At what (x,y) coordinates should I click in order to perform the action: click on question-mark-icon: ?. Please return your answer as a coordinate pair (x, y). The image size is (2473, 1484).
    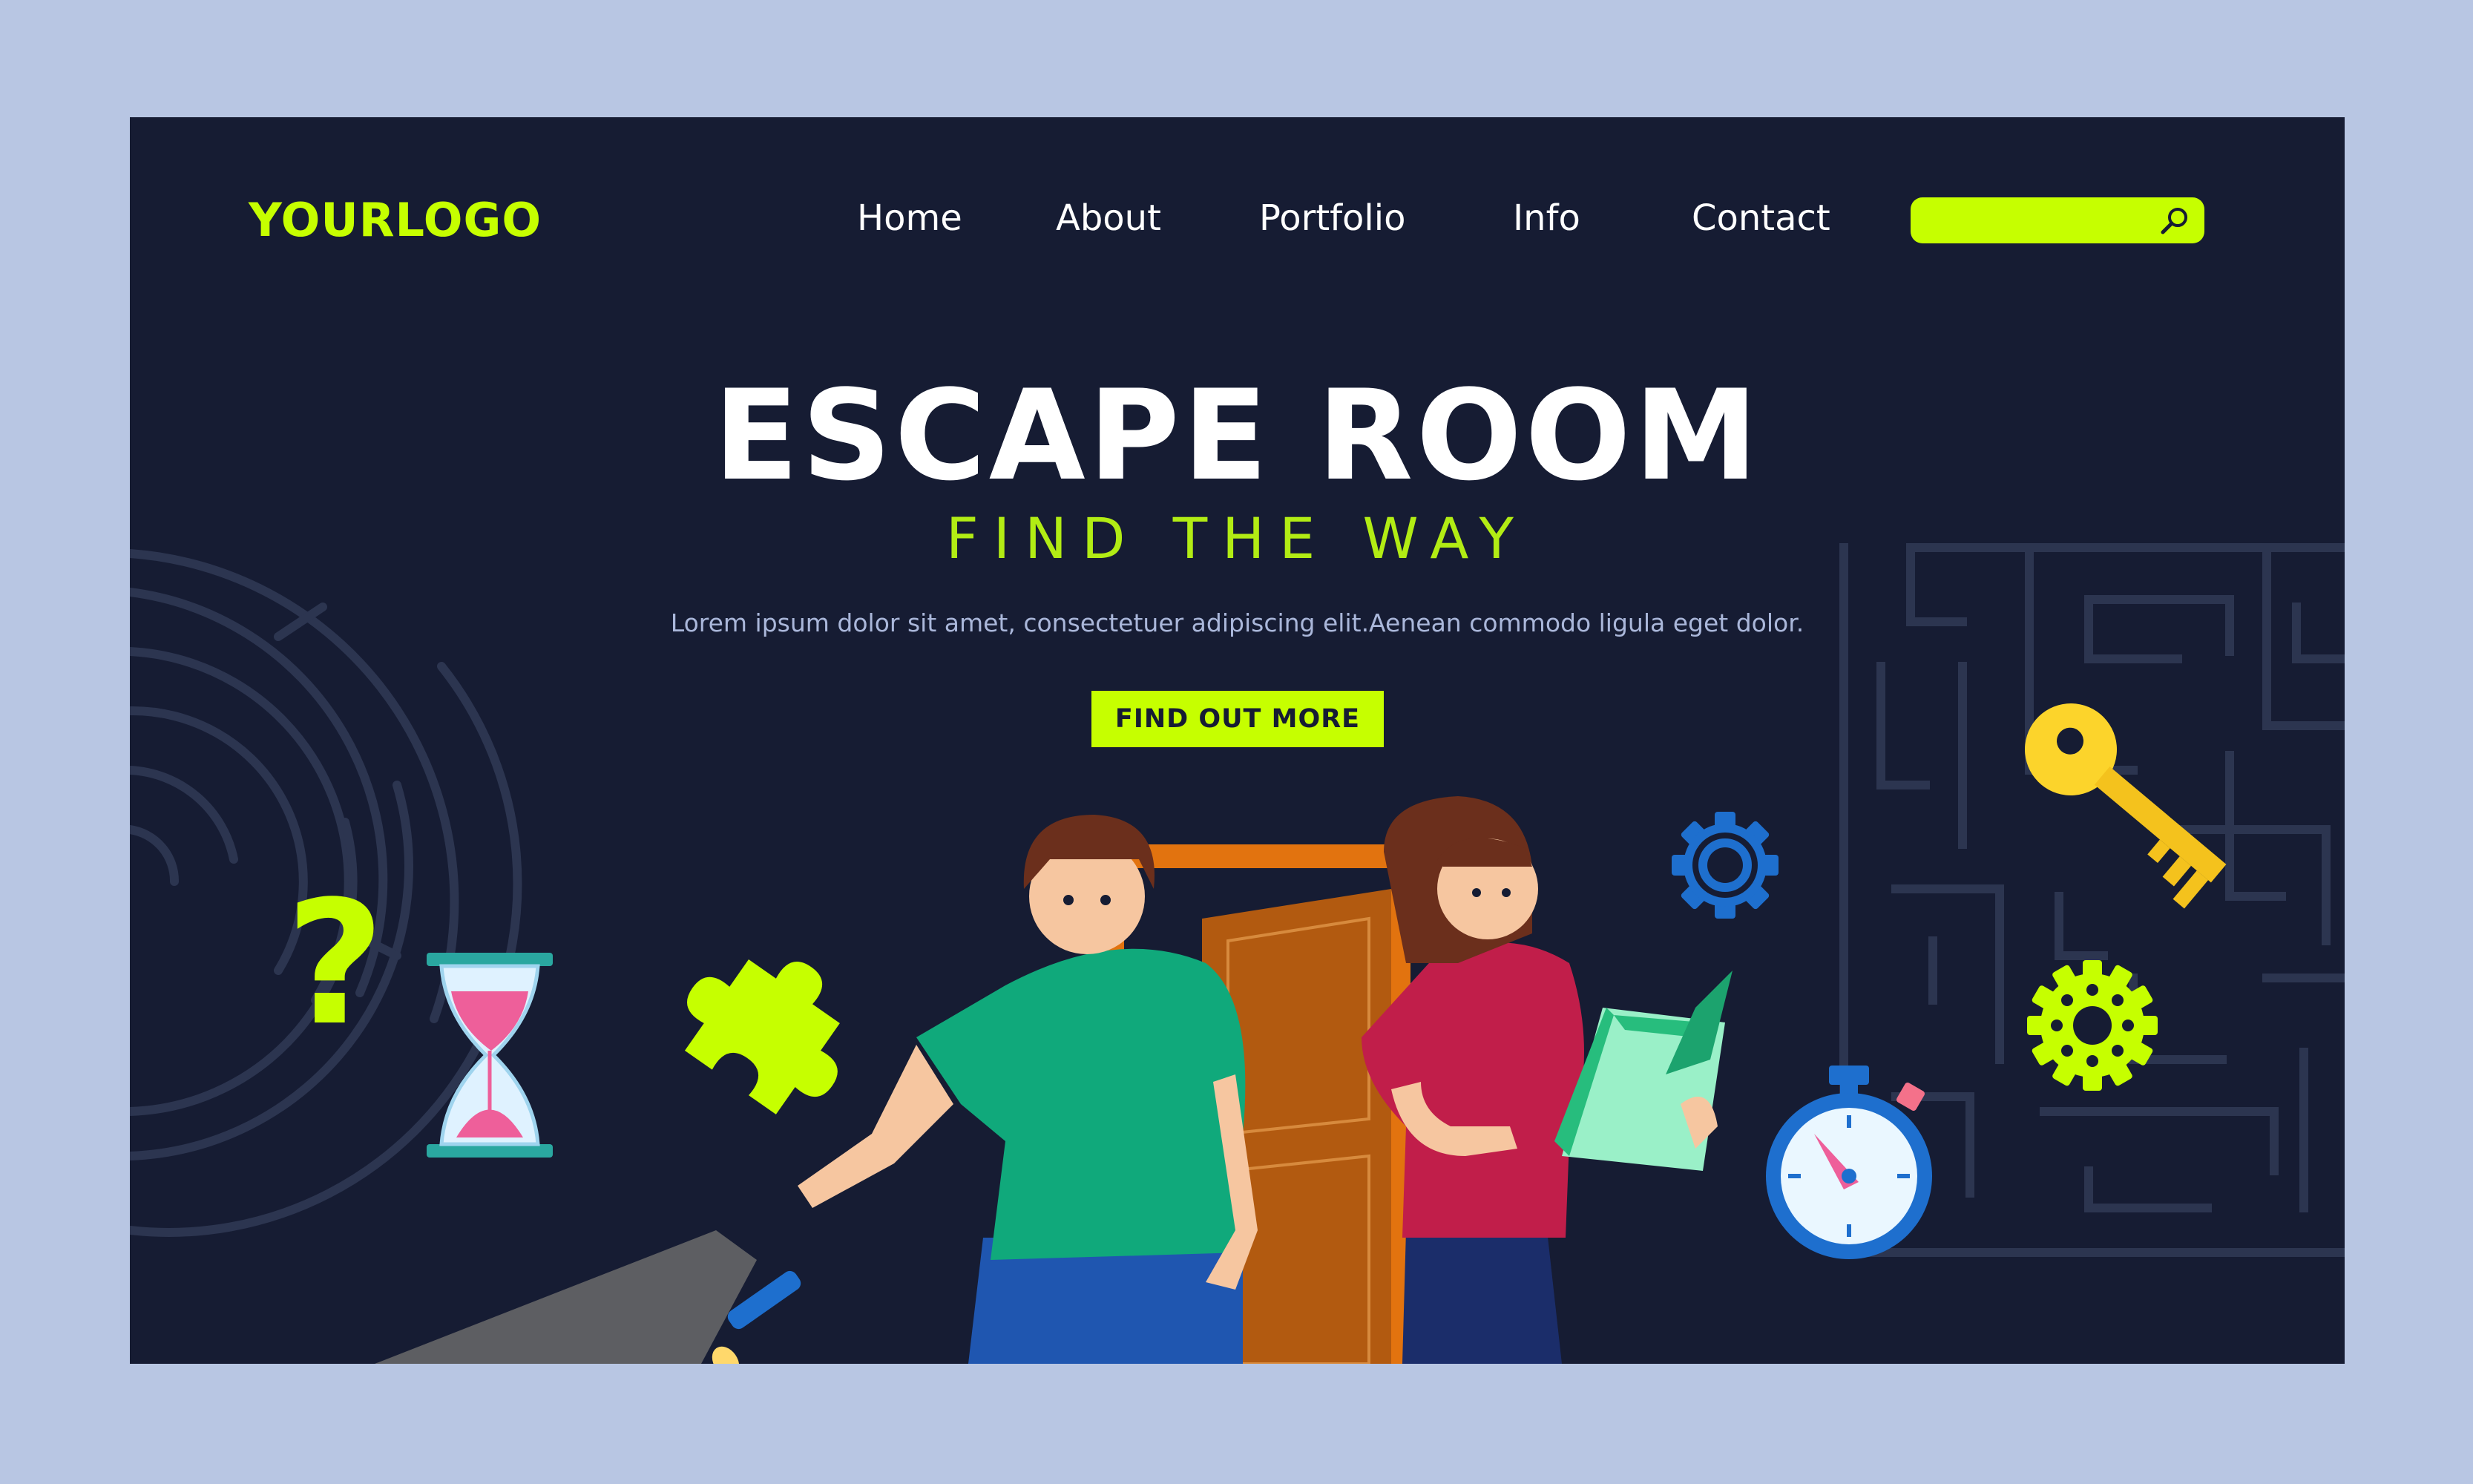
    Looking at the image, I should click on (335, 964).